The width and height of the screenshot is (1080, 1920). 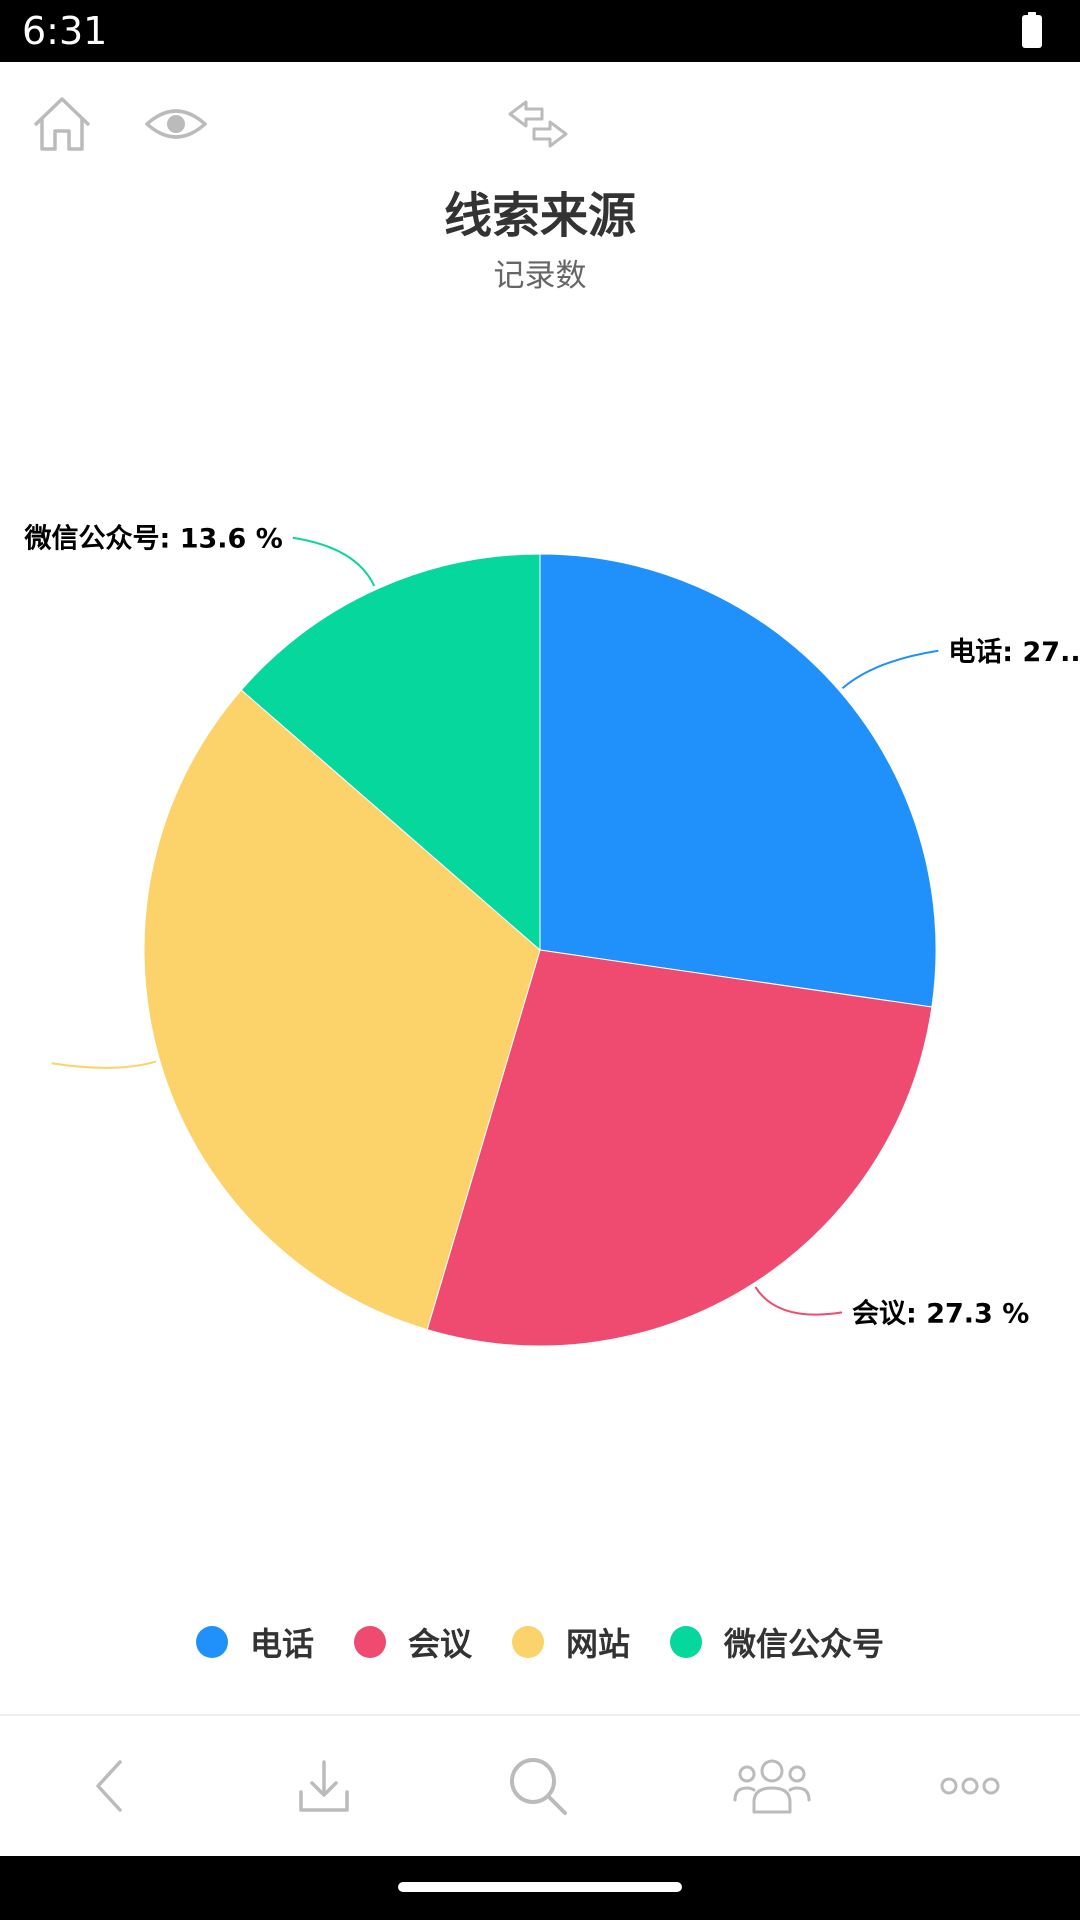 I want to click on chart-legend: 电话 会议 网站 微信公众号, so click(x=540, y=1642).